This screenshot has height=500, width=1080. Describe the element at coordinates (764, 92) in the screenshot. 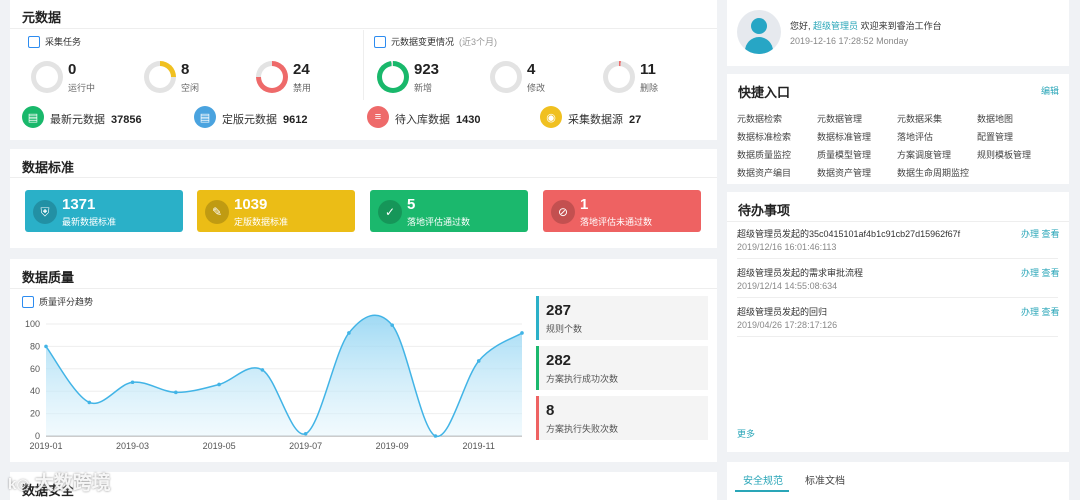

I see `quick-title: 快捷入口` at that location.